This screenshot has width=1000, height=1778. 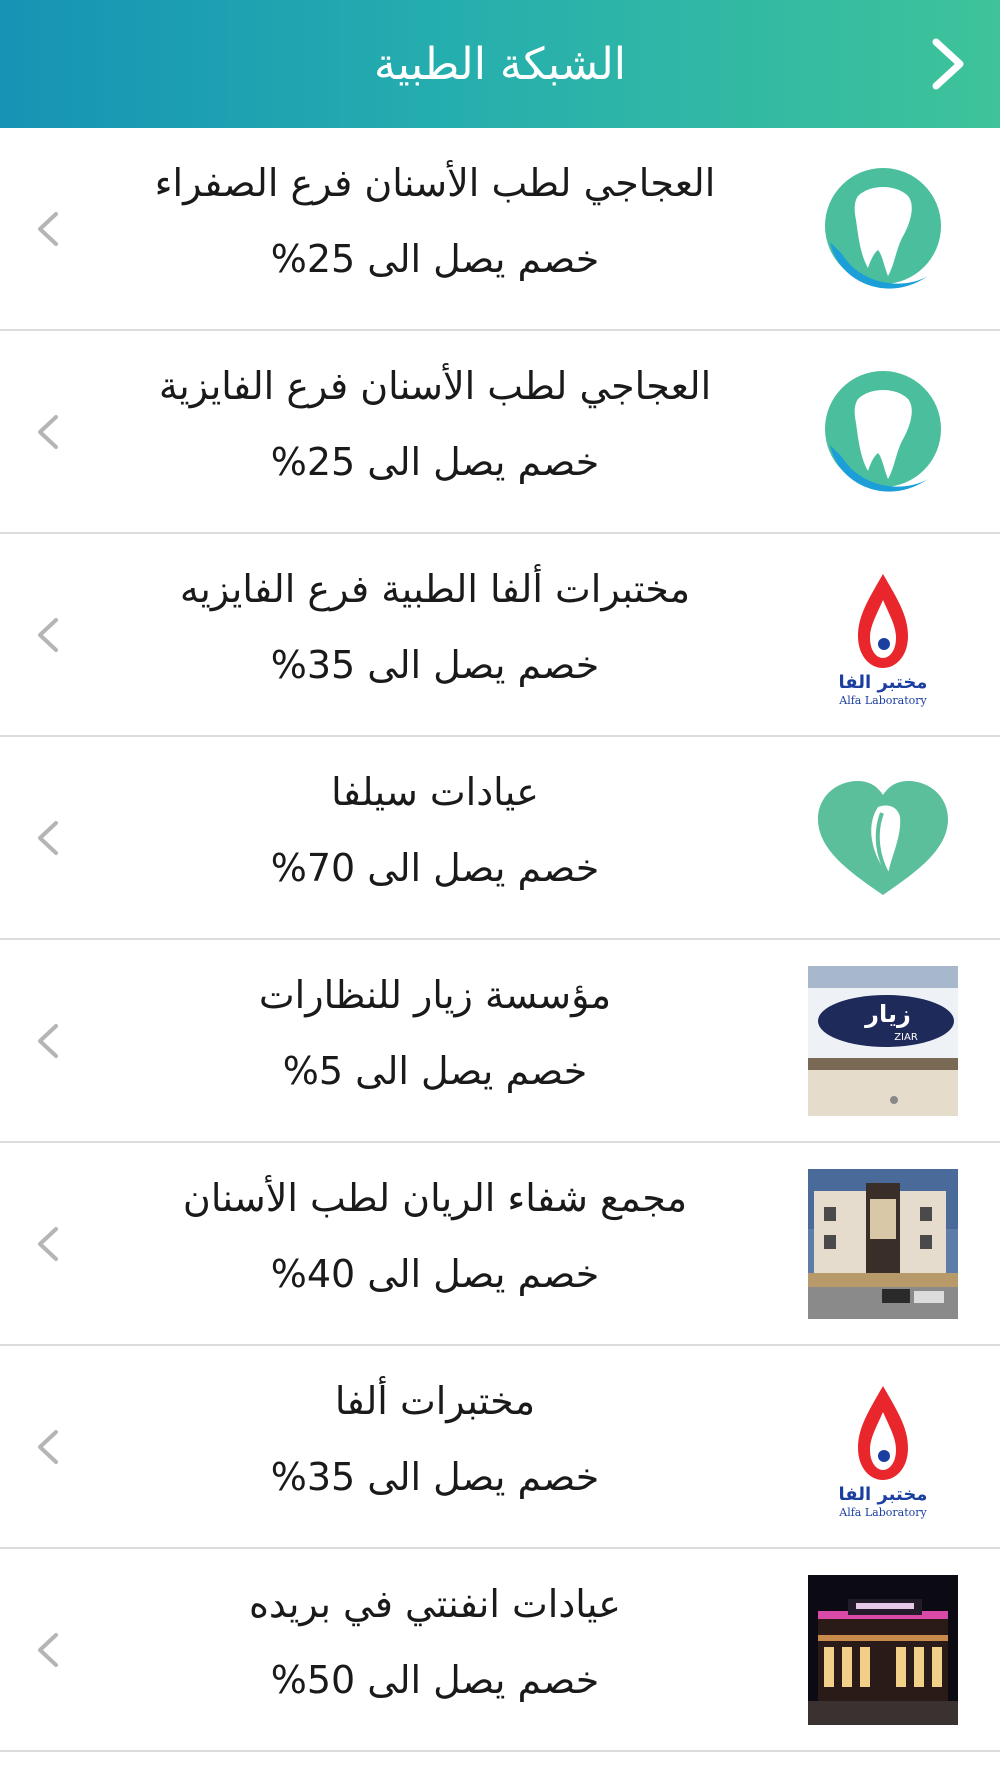 I want to click on back-button, so click(x=948, y=64).